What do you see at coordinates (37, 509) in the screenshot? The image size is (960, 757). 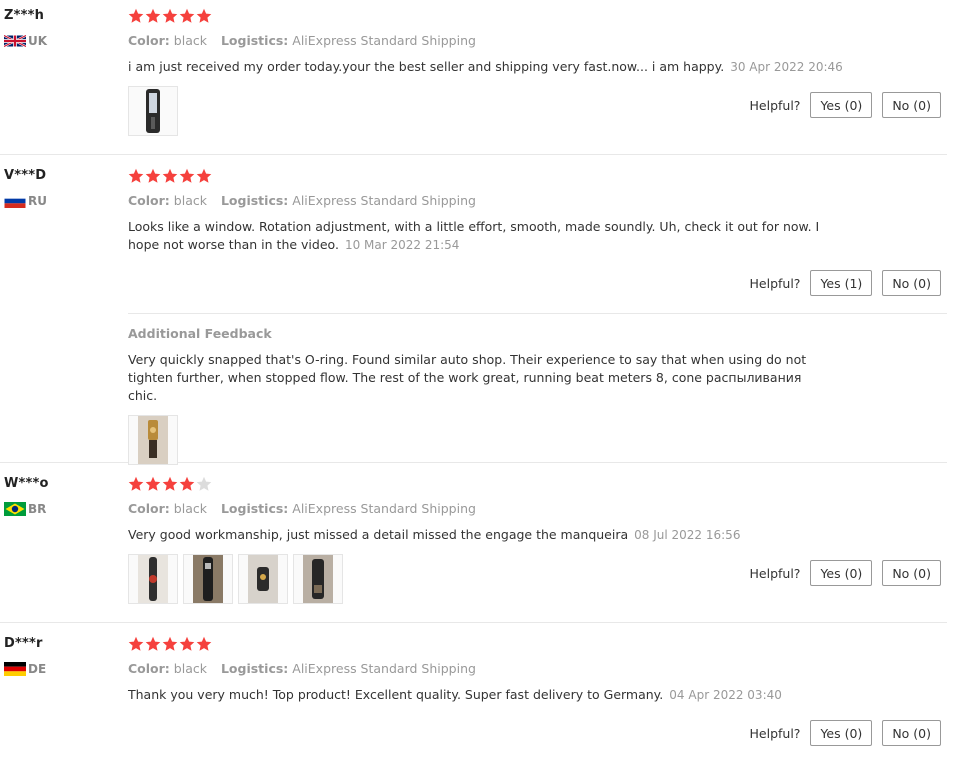 I see `country-code: BR` at bounding box center [37, 509].